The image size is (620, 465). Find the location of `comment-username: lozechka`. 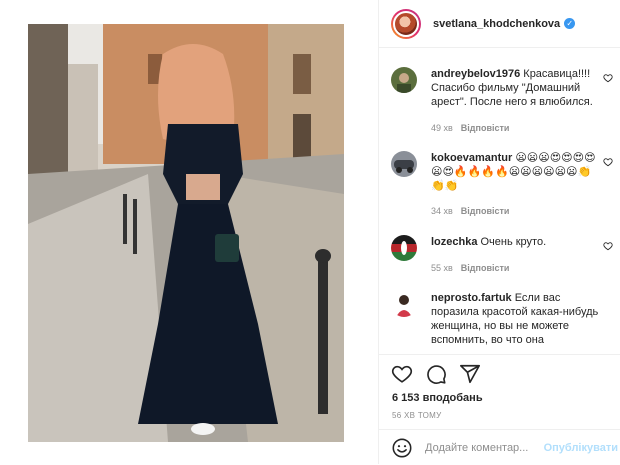

comment-username: lozechka is located at coordinates (454, 242).